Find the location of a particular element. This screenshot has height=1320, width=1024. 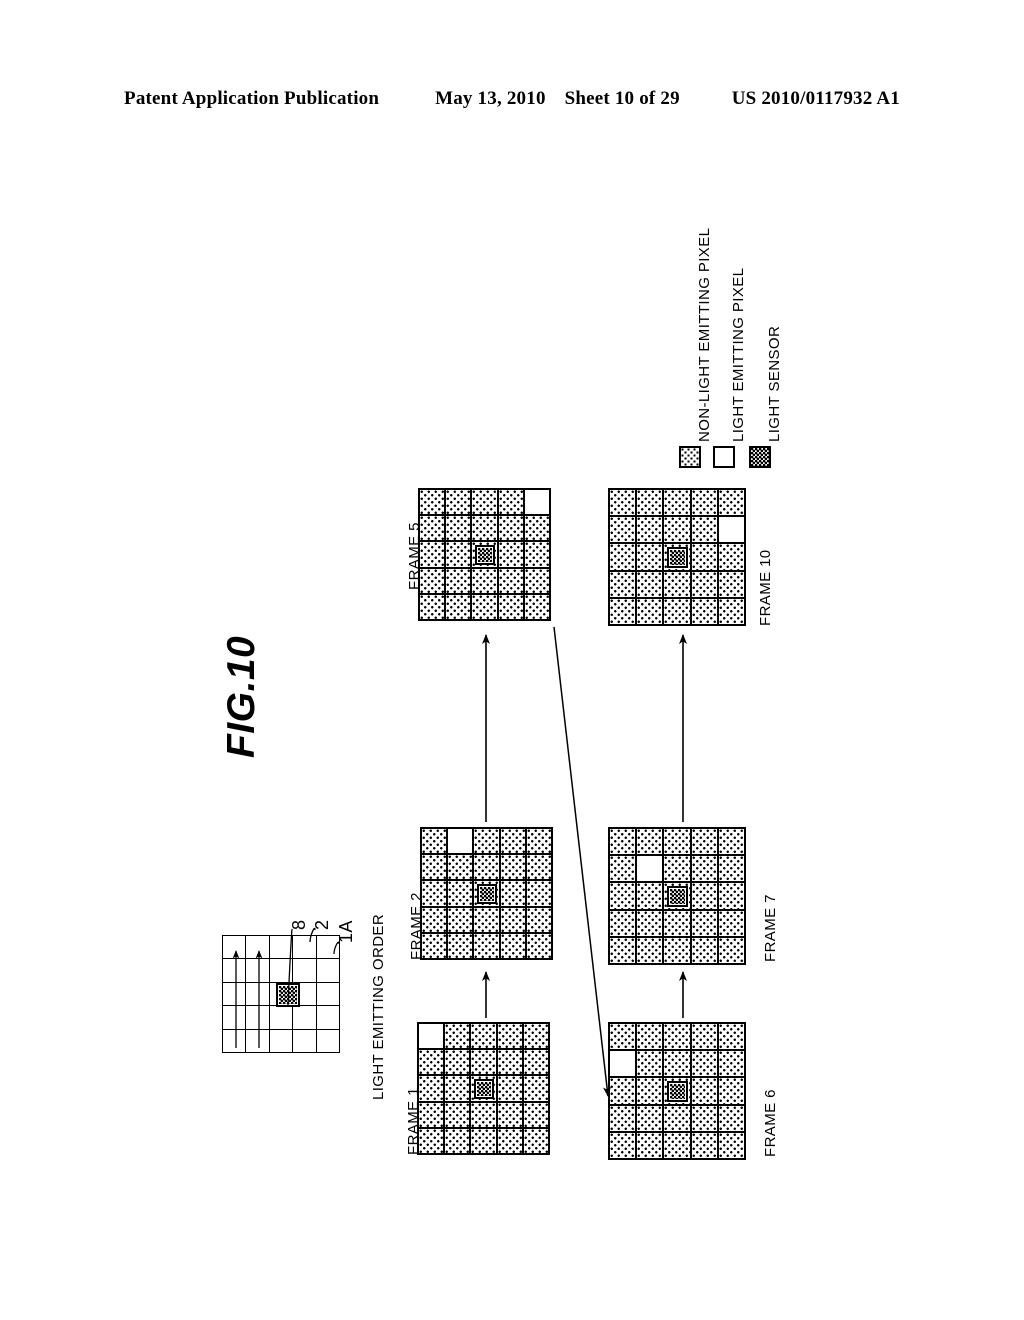

reference-light-sensor is located at coordinates (288, 995).